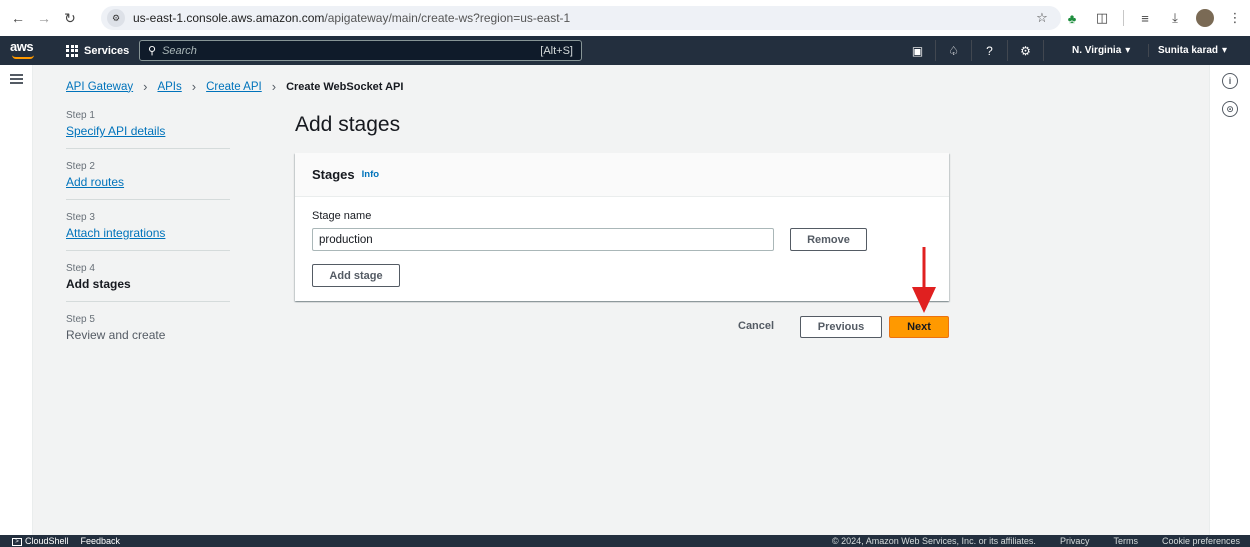  I want to click on terms-link: Terms, so click(1125, 541).